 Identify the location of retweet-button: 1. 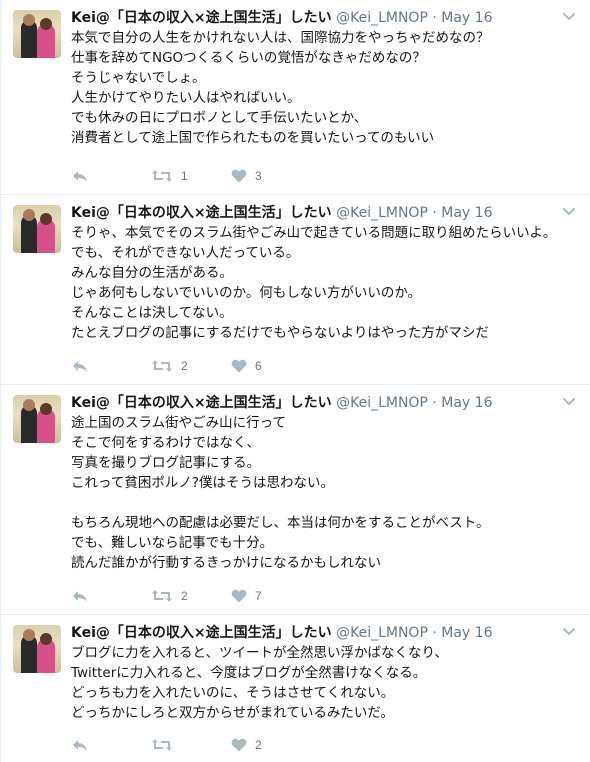
(191, 176).